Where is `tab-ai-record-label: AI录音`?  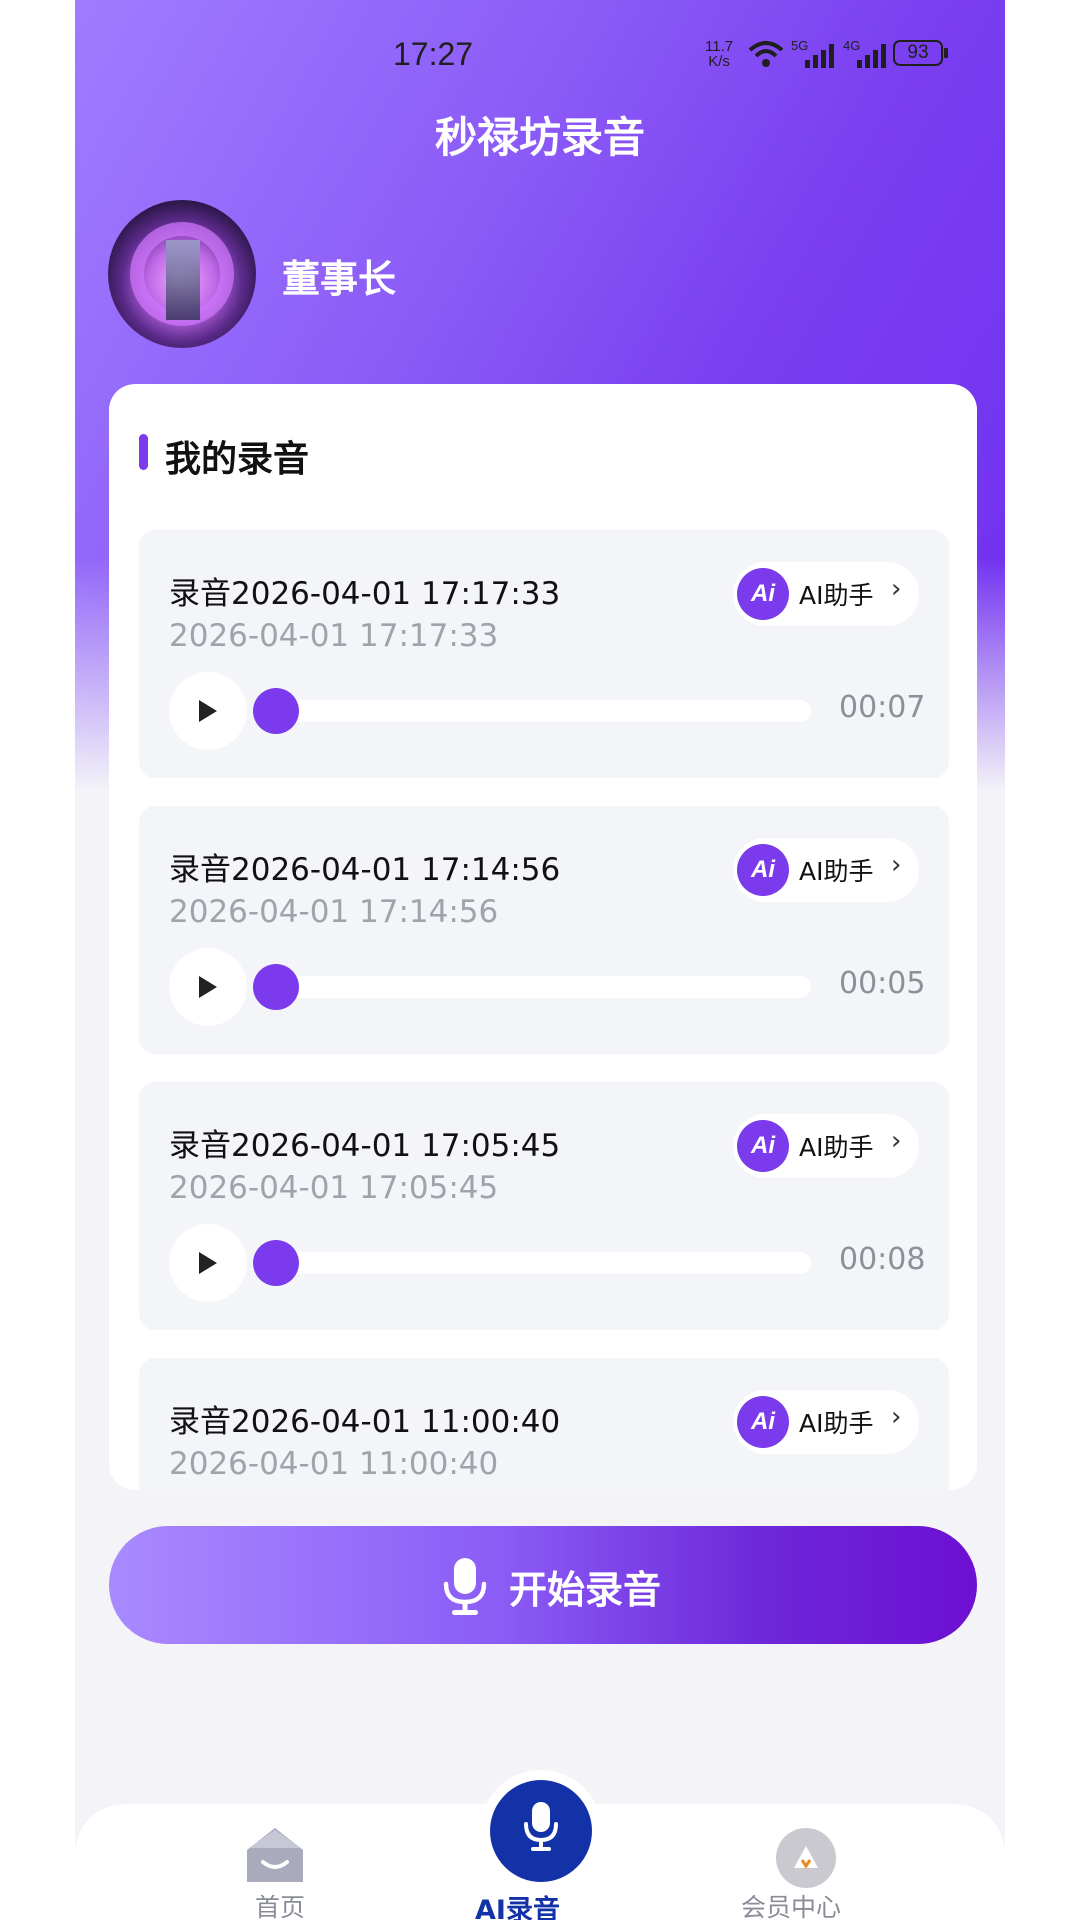 tab-ai-record-label: AI录音 is located at coordinates (517, 1907).